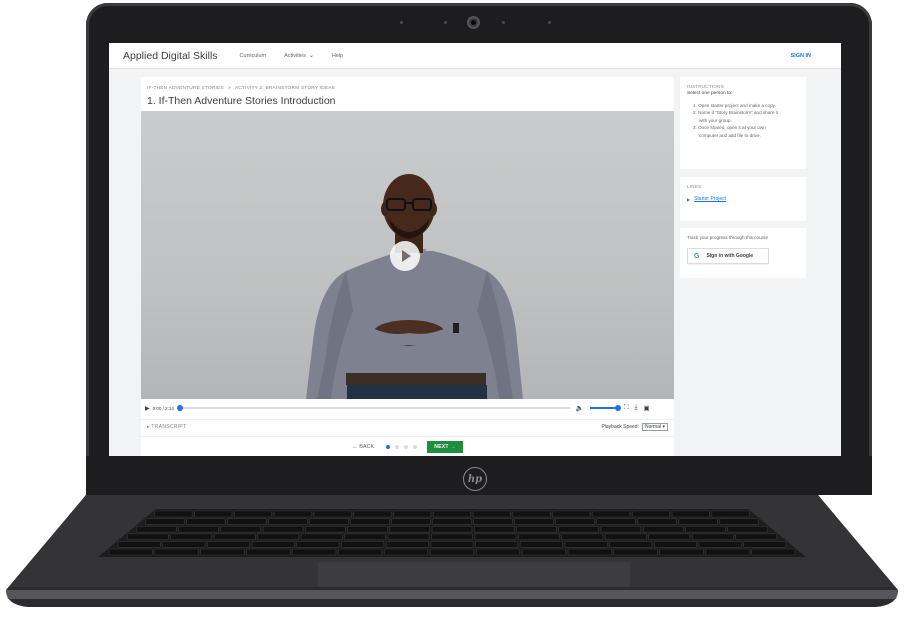  I want to click on playback-speed-label: Playback Speed:, so click(620, 427).